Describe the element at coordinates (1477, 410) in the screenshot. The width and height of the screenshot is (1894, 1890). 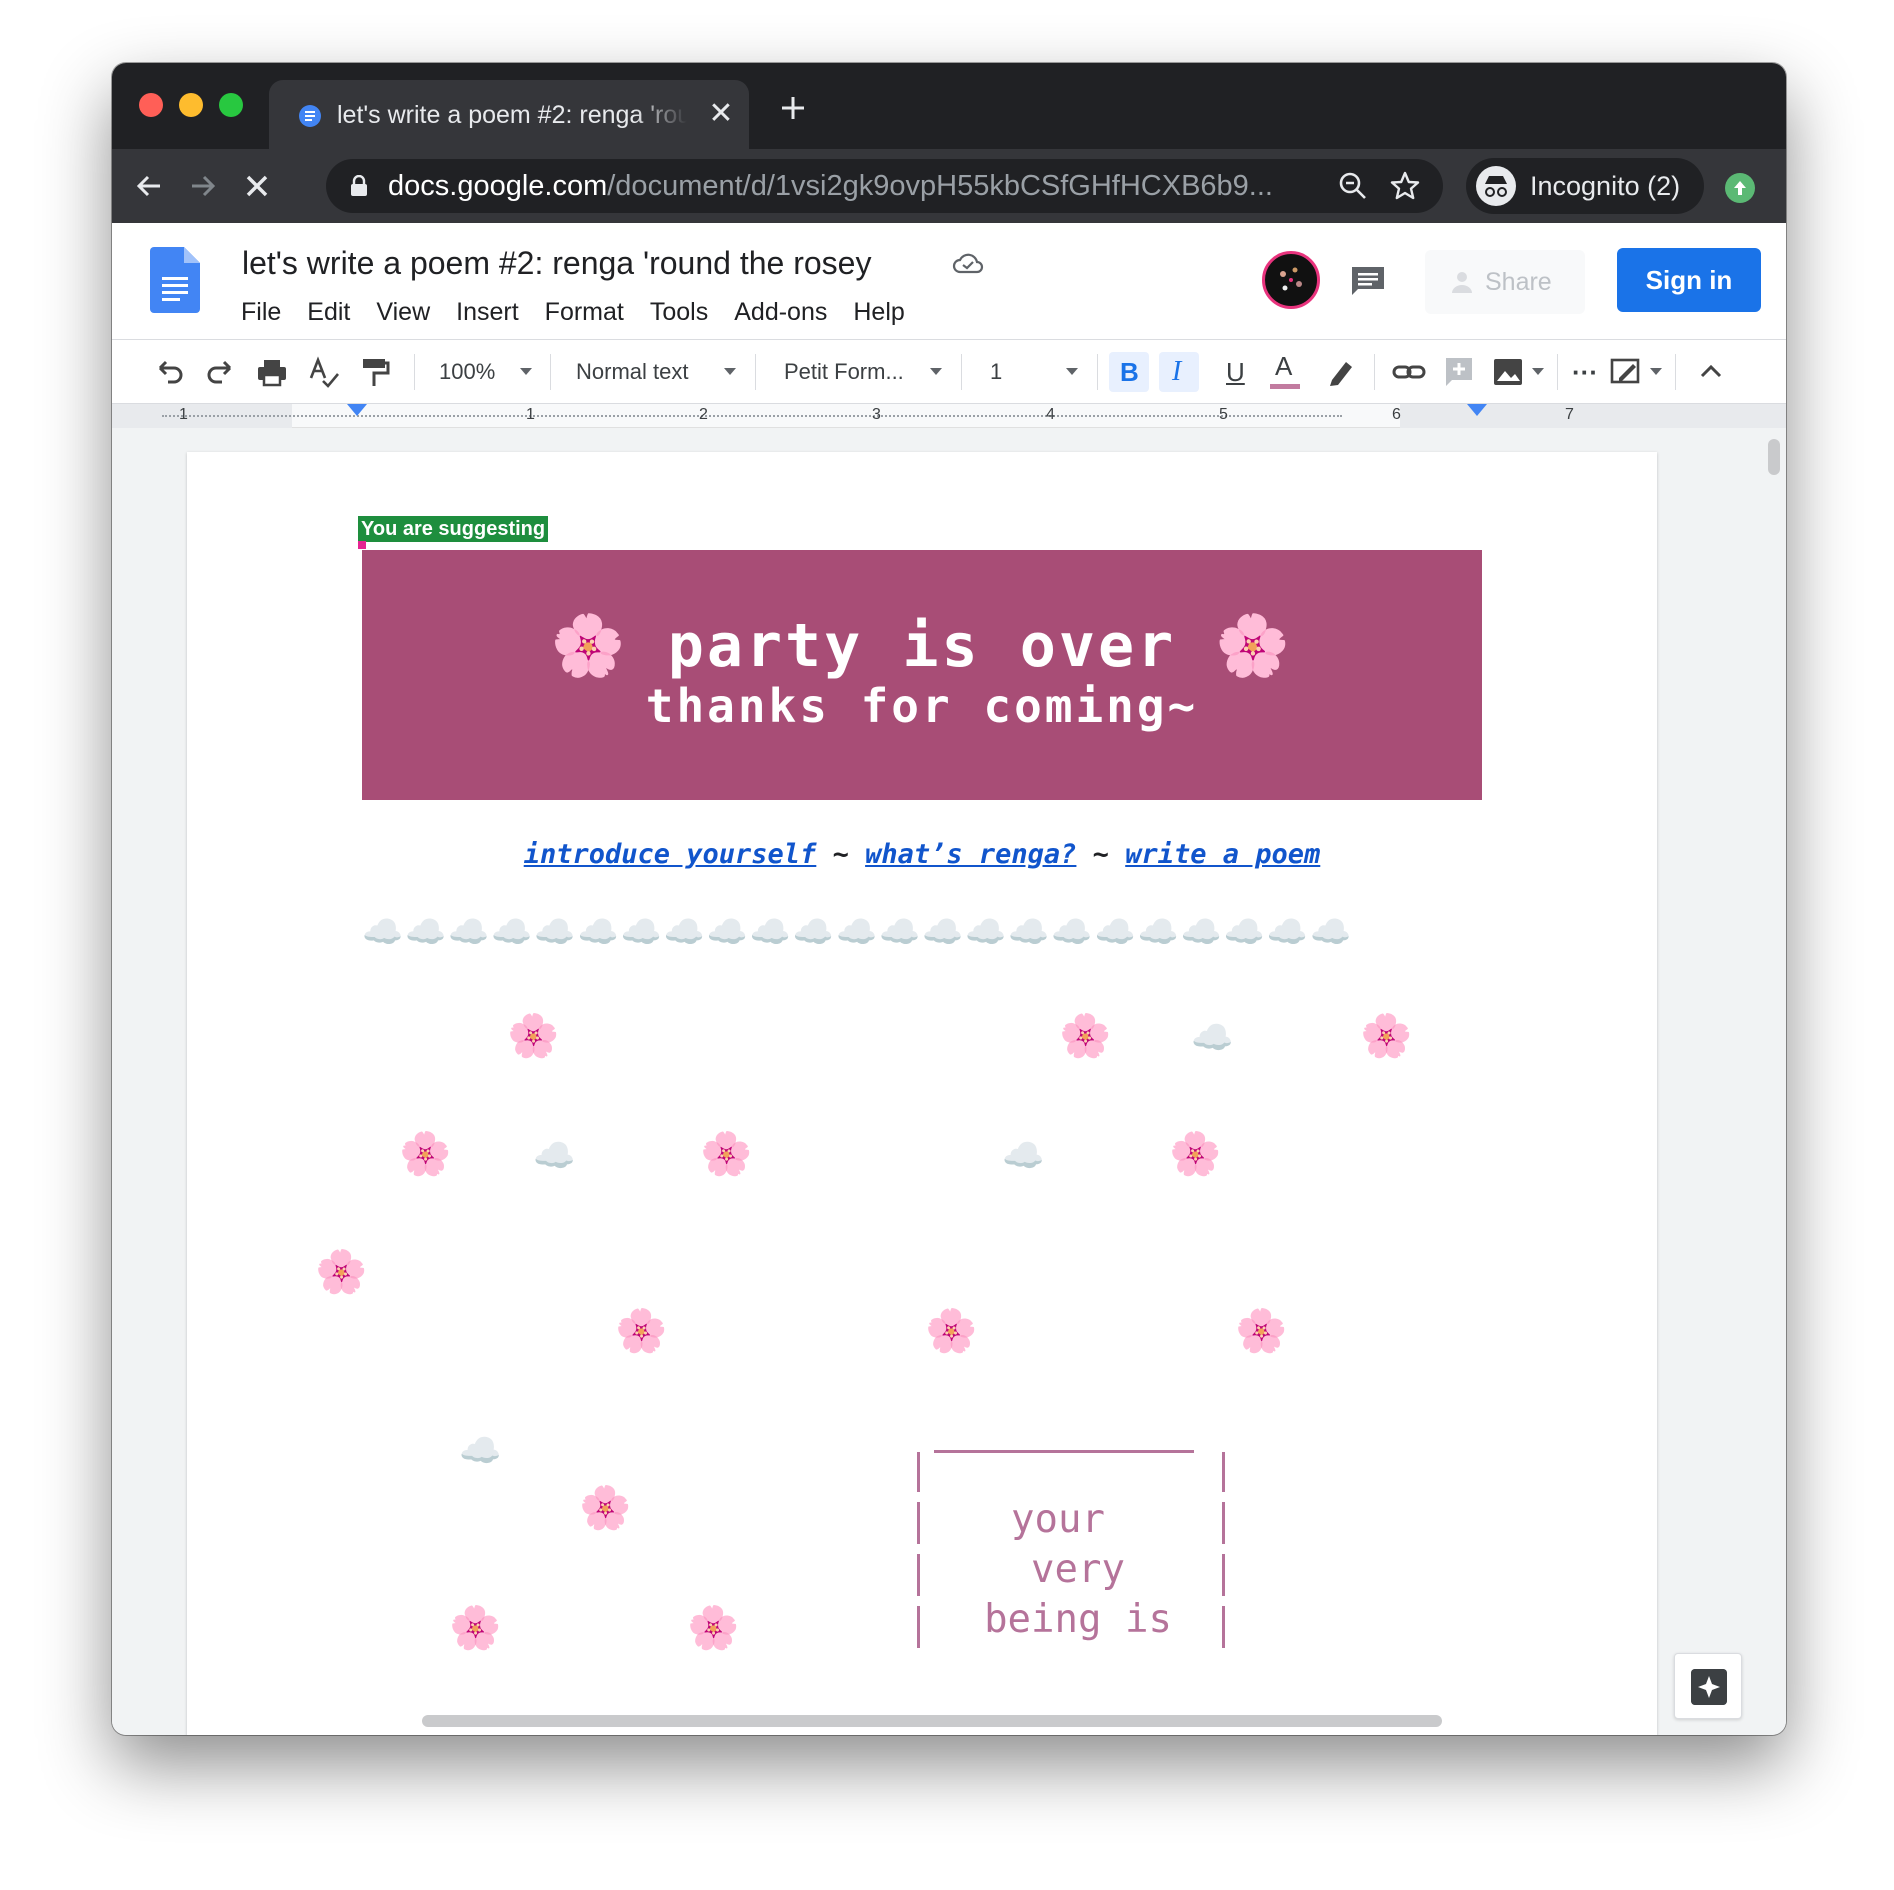
I see `right-indent-marker` at that location.